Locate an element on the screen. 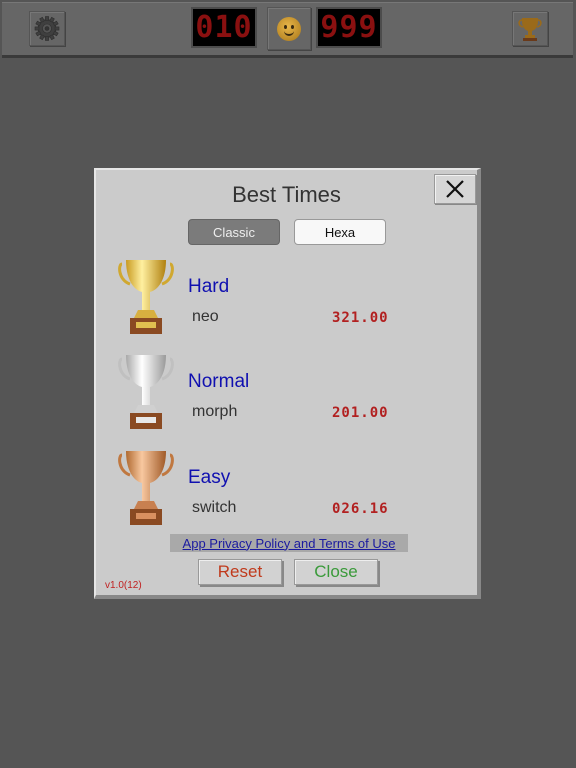 Image resolution: width=576 pixels, height=768 pixels. level-label: Hard is located at coordinates (209, 286).